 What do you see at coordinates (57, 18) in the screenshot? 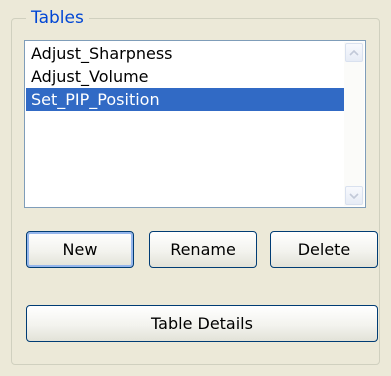
I see `tables-groupbox-title: Tables` at bounding box center [57, 18].